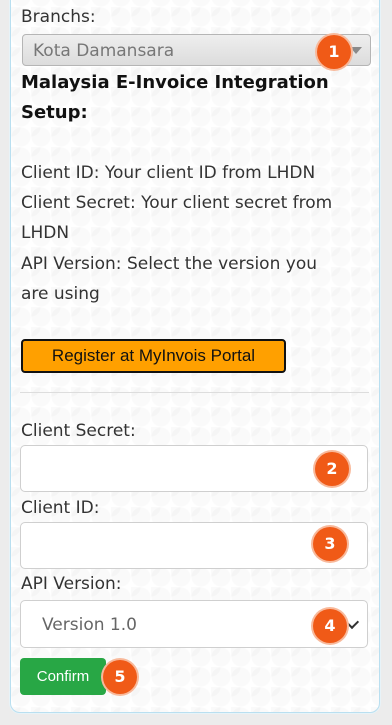 This screenshot has height=725, width=392. Describe the element at coordinates (356, 50) in the screenshot. I see `caret-down-icon` at that location.